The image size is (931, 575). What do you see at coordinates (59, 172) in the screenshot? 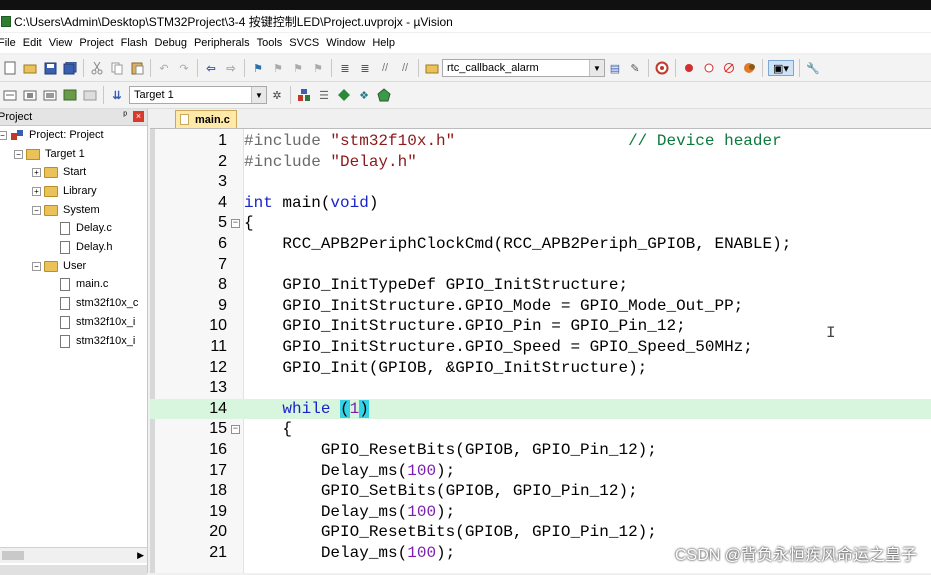
I see `tree-node-folder: + Start` at bounding box center [59, 172].